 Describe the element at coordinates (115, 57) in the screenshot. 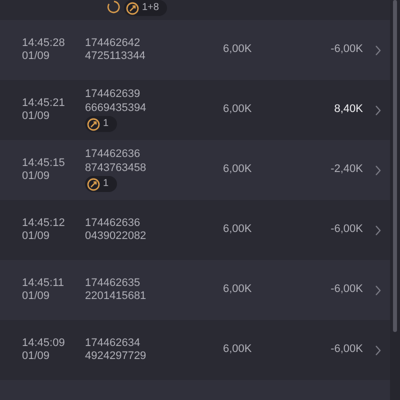

I see `round-id: 4725113344` at that location.